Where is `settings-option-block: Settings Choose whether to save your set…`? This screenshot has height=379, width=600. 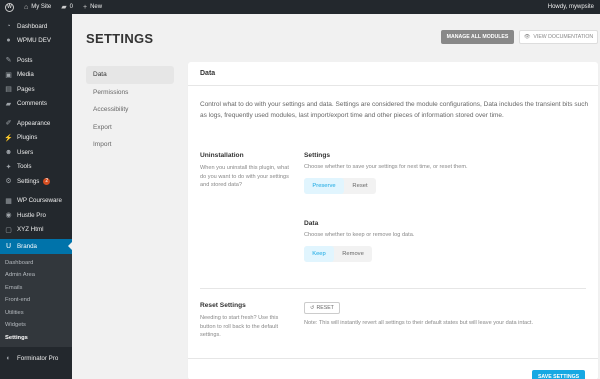
settings-option-block: Settings Choose whether to save your set… is located at coordinates (444, 173).